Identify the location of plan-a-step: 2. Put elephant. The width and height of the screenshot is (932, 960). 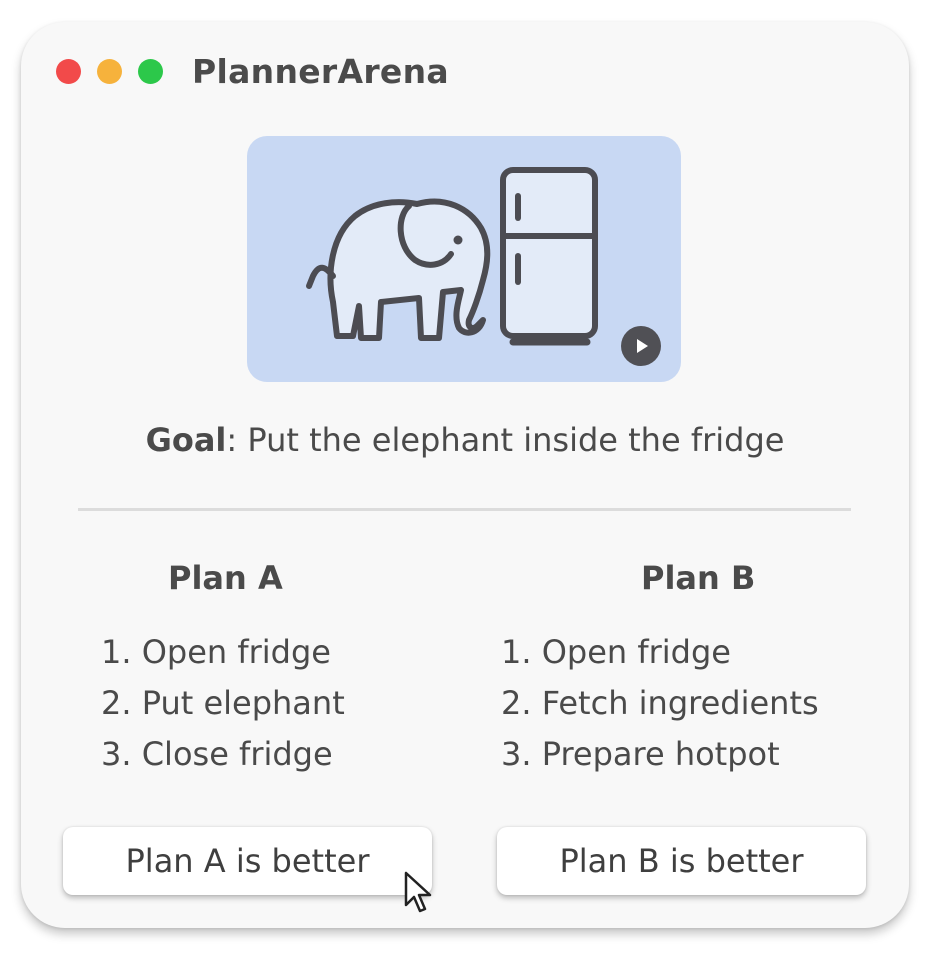
(223, 703).